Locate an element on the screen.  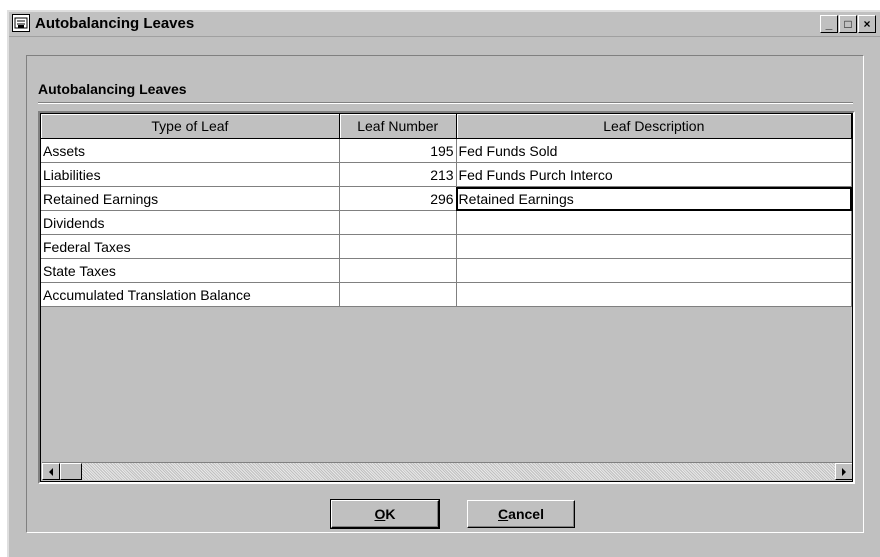
cell-type: Dividends is located at coordinates (190, 222).